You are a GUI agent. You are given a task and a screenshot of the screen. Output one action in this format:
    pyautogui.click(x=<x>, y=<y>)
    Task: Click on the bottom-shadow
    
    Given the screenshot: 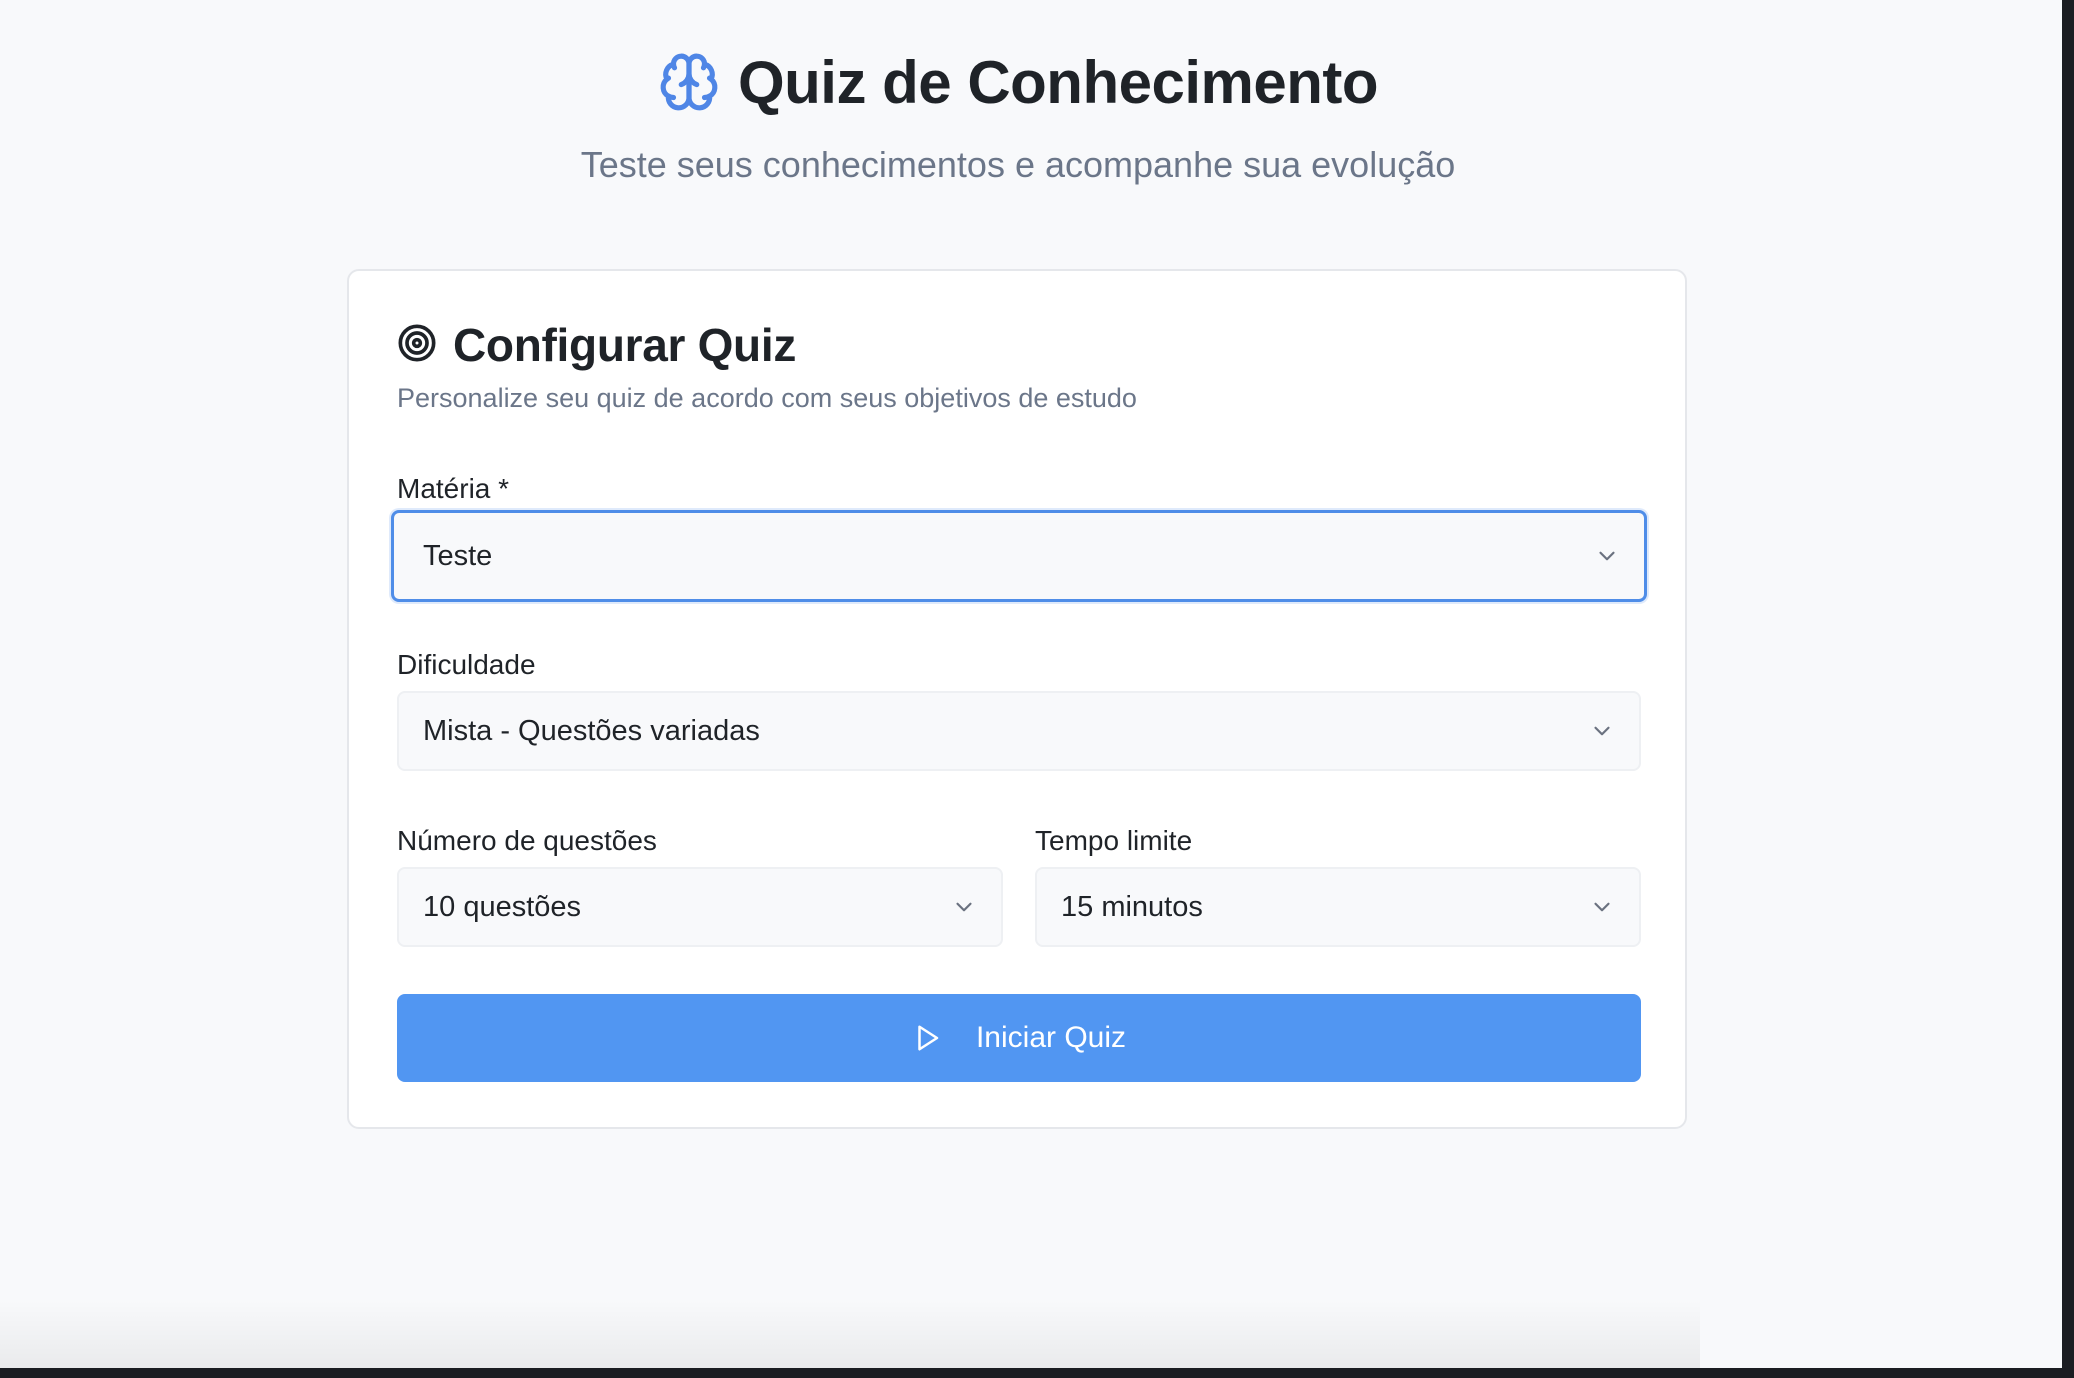 What is the action you would take?
    pyautogui.click(x=850, y=1334)
    